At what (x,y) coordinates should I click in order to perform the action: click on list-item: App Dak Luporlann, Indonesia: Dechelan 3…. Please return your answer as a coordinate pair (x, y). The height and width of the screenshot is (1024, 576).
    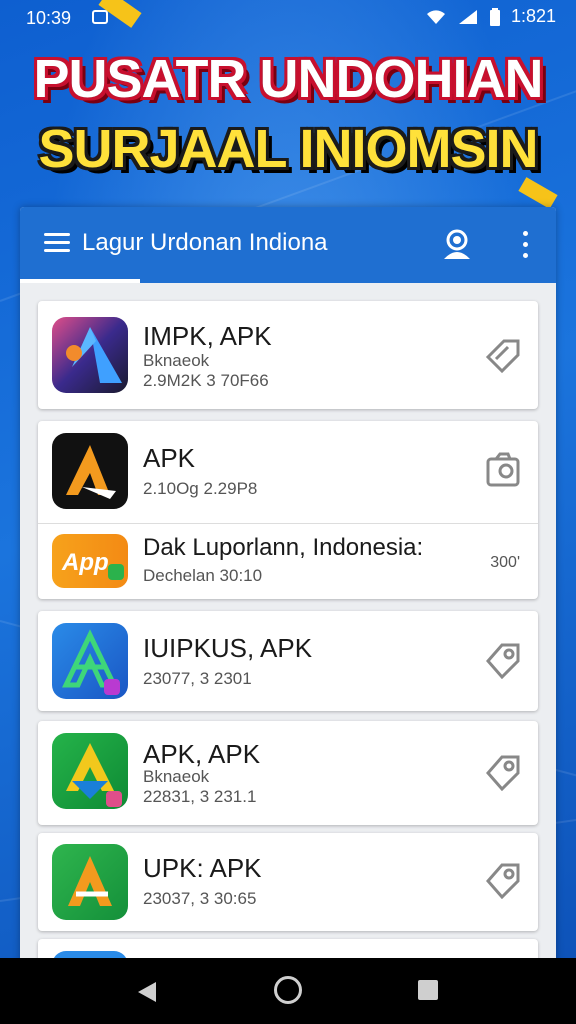
    Looking at the image, I should click on (288, 561).